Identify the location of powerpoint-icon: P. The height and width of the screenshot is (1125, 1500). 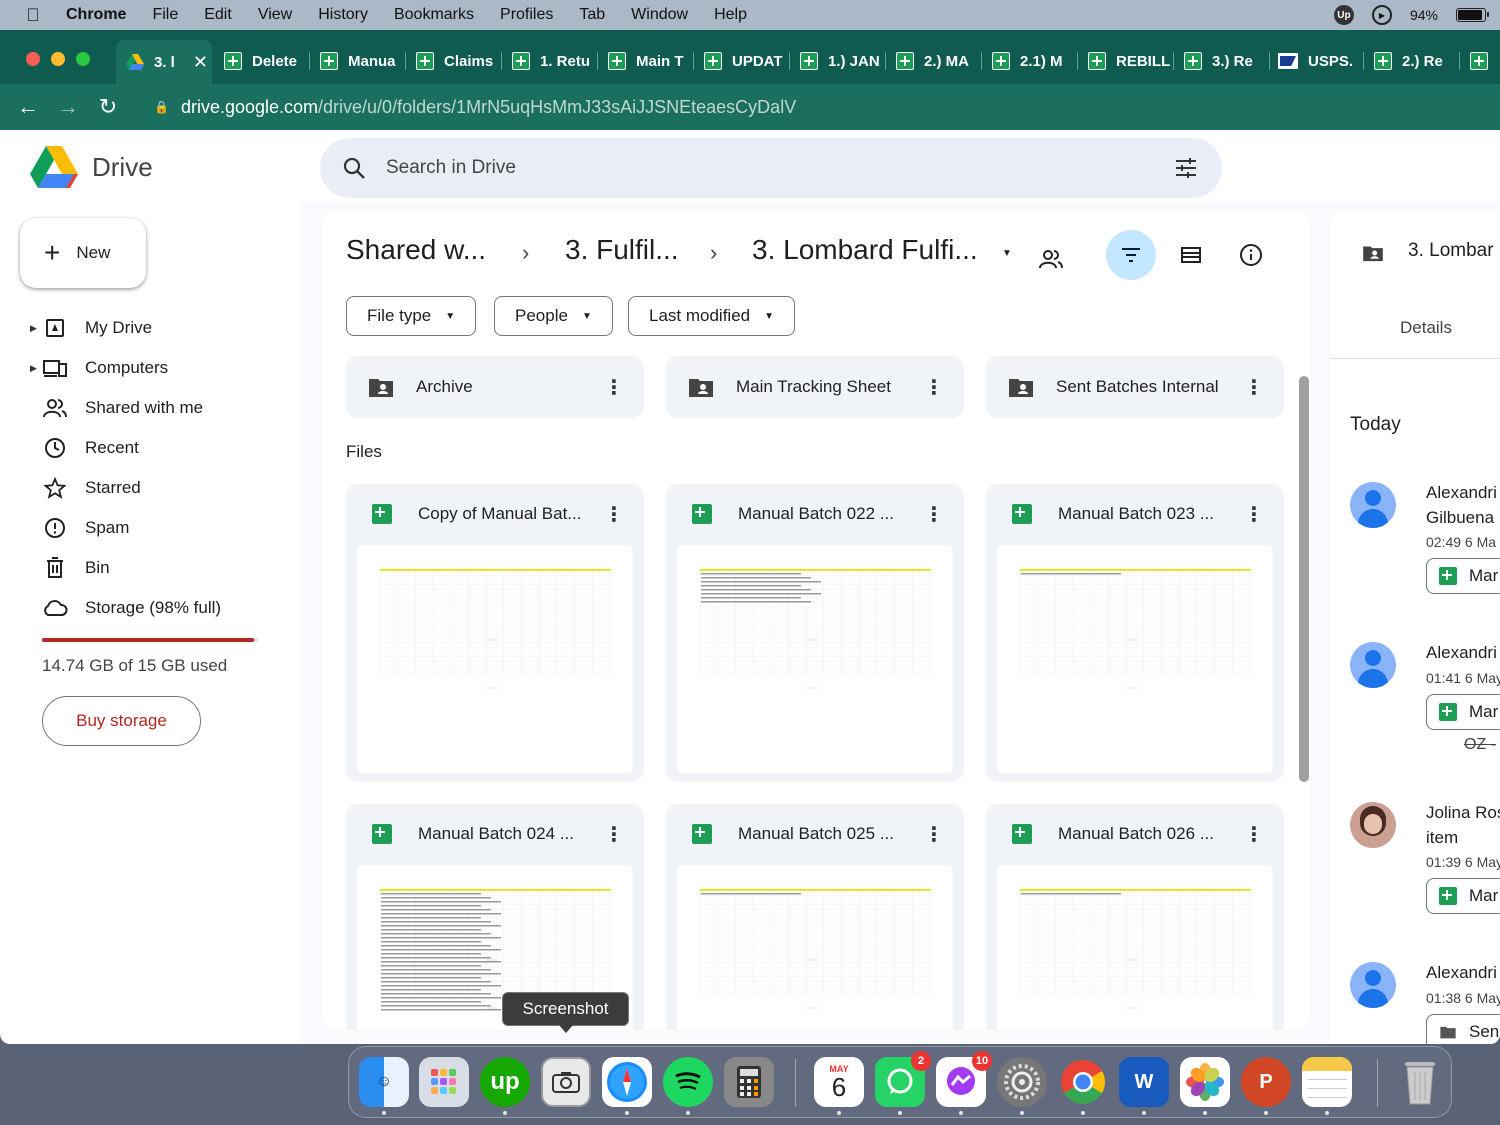
(1266, 1082).